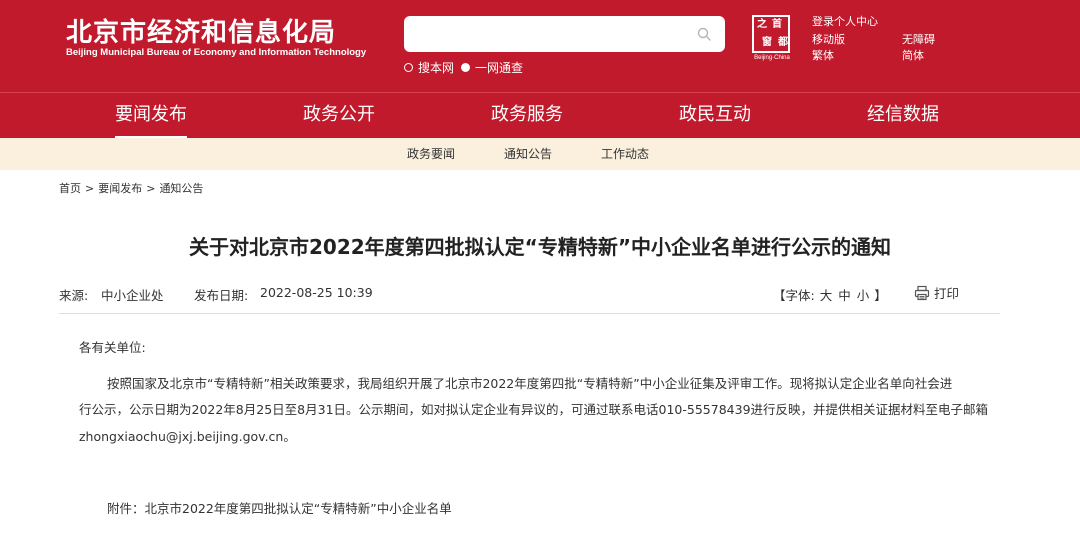  What do you see at coordinates (221, 295) in the screenshot?
I see `article-date-label: 发布日期:` at bounding box center [221, 295].